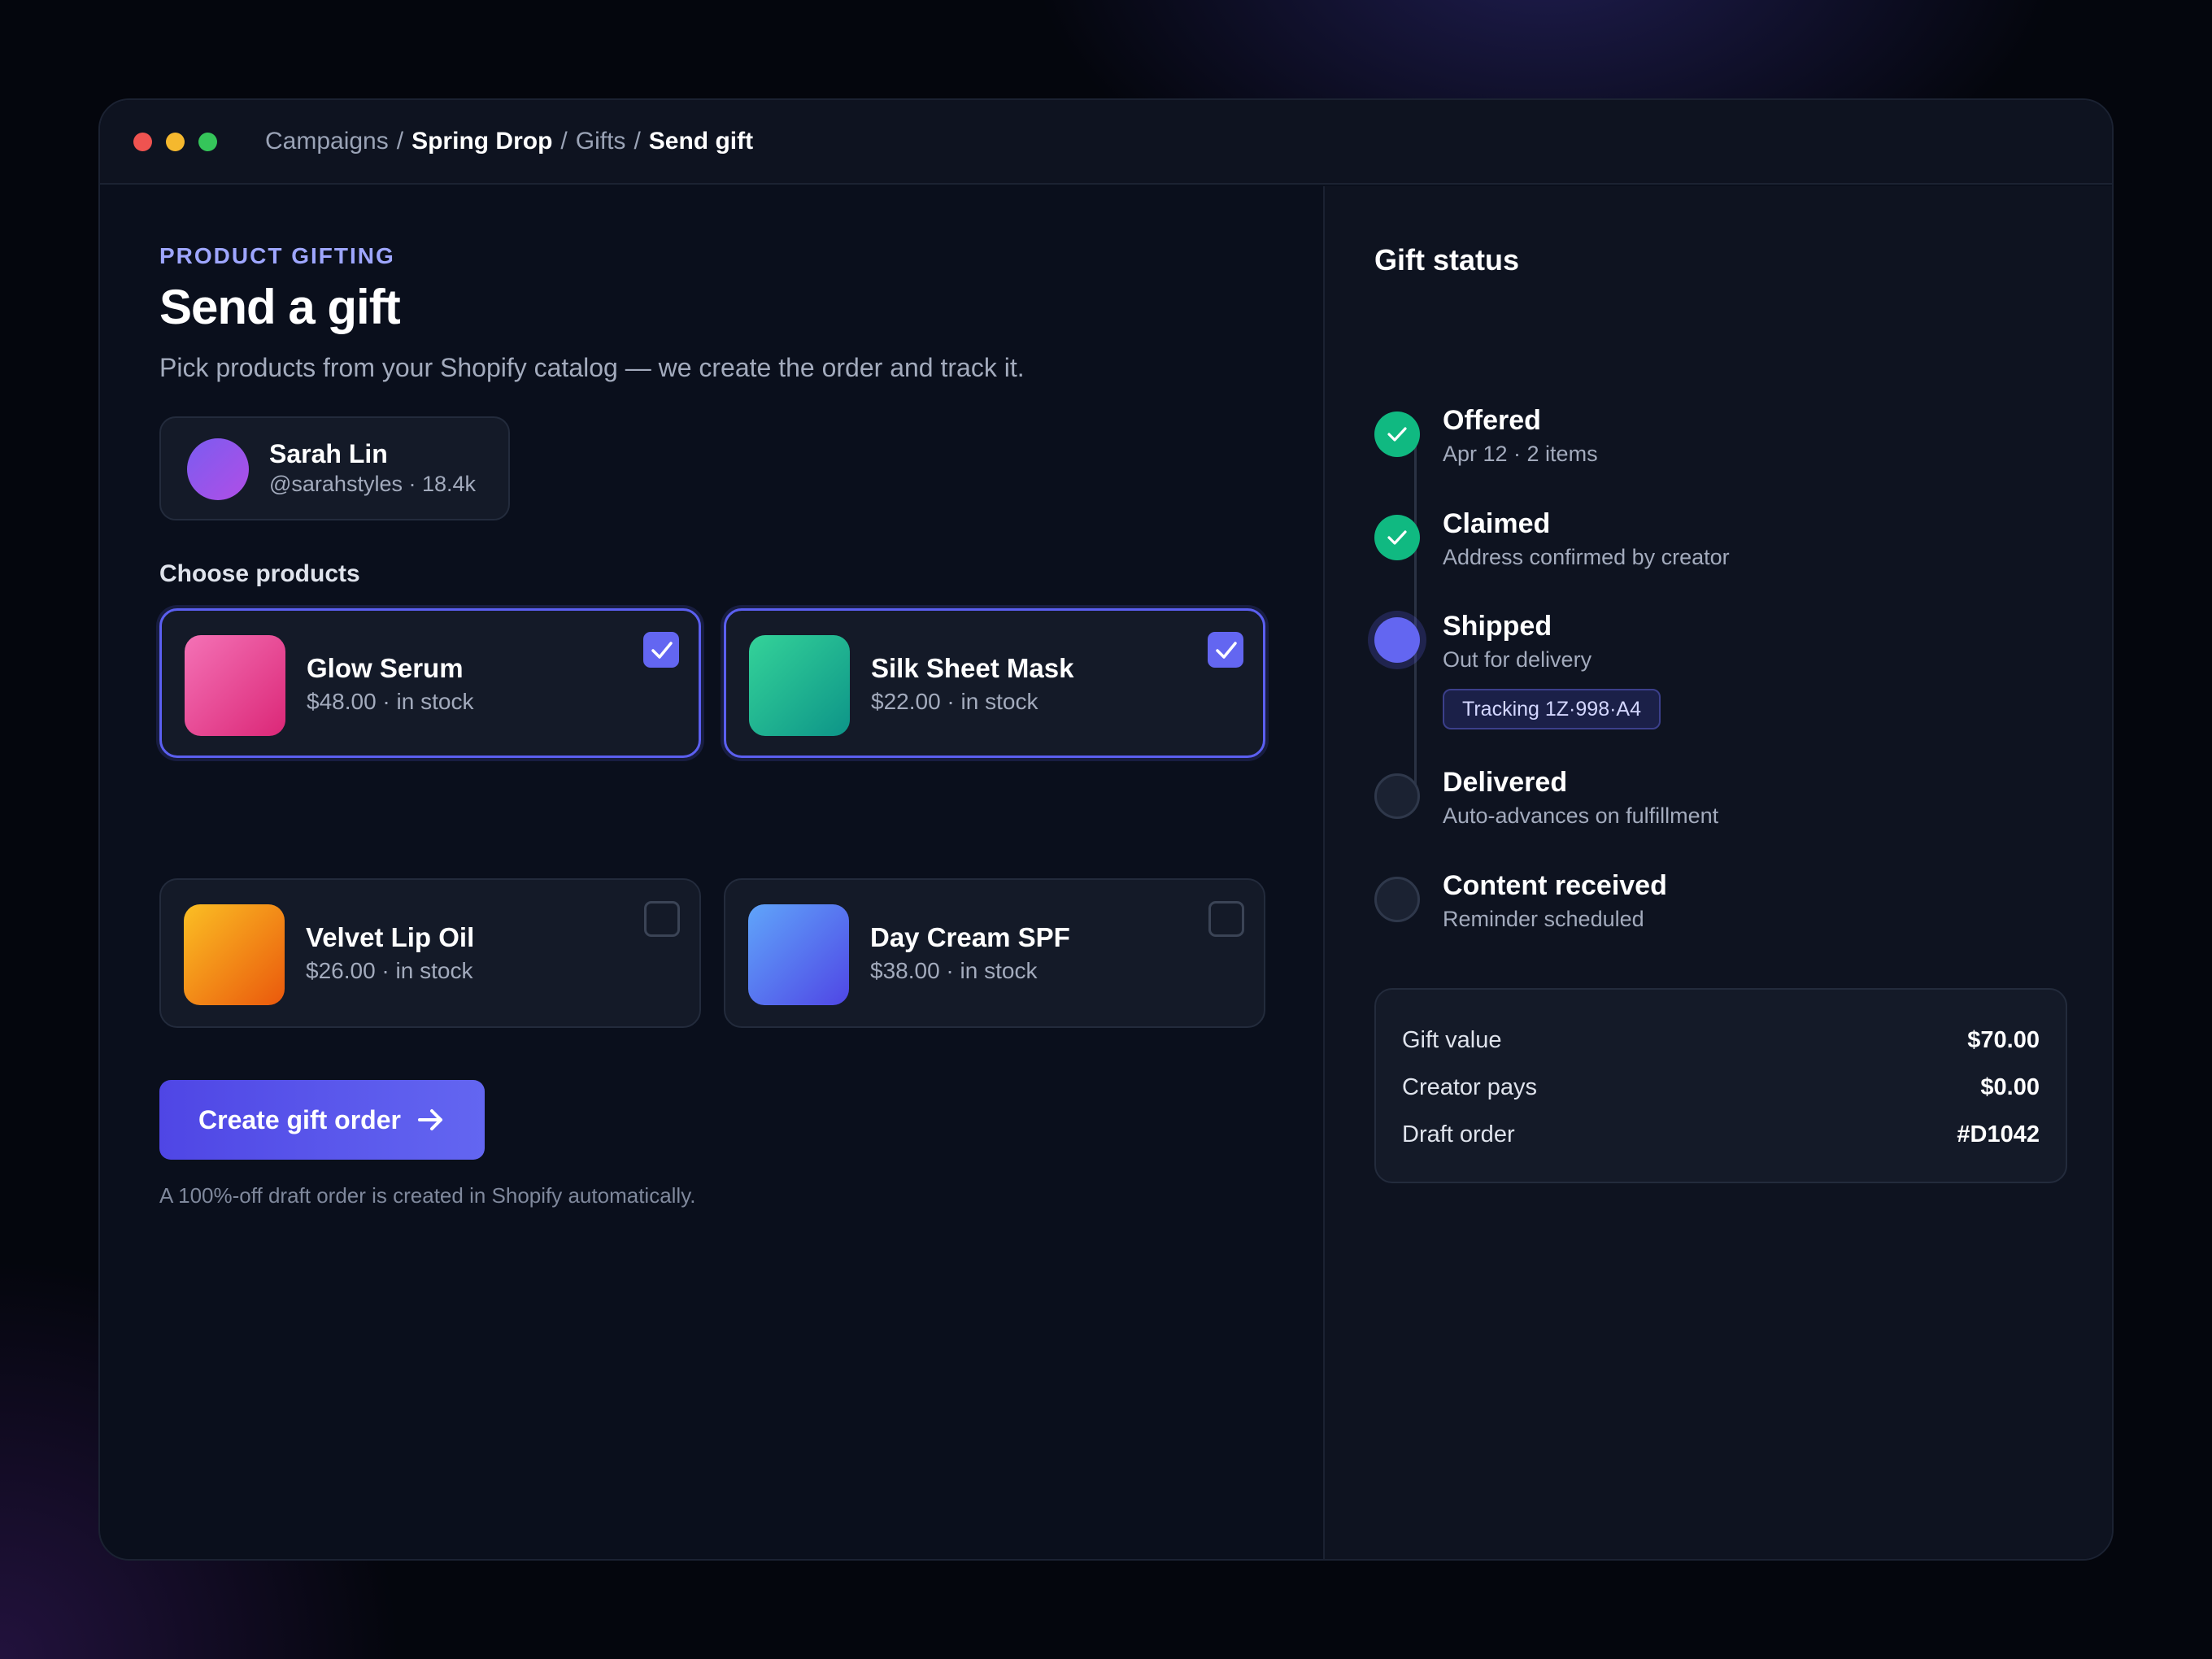 Image resolution: width=2212 pixels, height=1659 pixels. Describe the element at coordinates (327, 141) in the screenshot. I see `breadcrumb-campaigns: Campaigns` at that location.